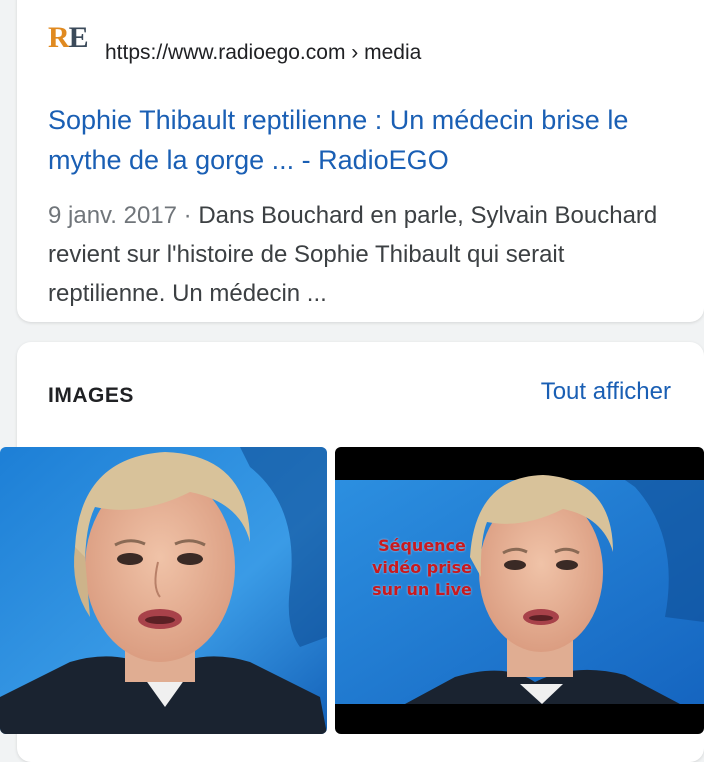 This screenshot has width=704, height=762. What do you see at coordinates (112, 215) in the screenshot?
I see `result-date: 9 janv. 2017` at bounding box center [112, 215].